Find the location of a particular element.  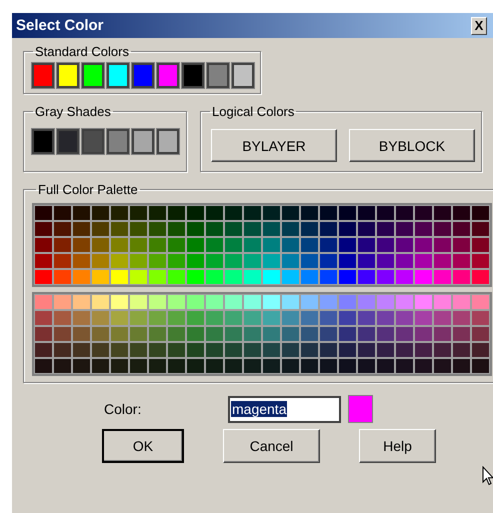

shade-swatch is located at coordinates (168, 141).